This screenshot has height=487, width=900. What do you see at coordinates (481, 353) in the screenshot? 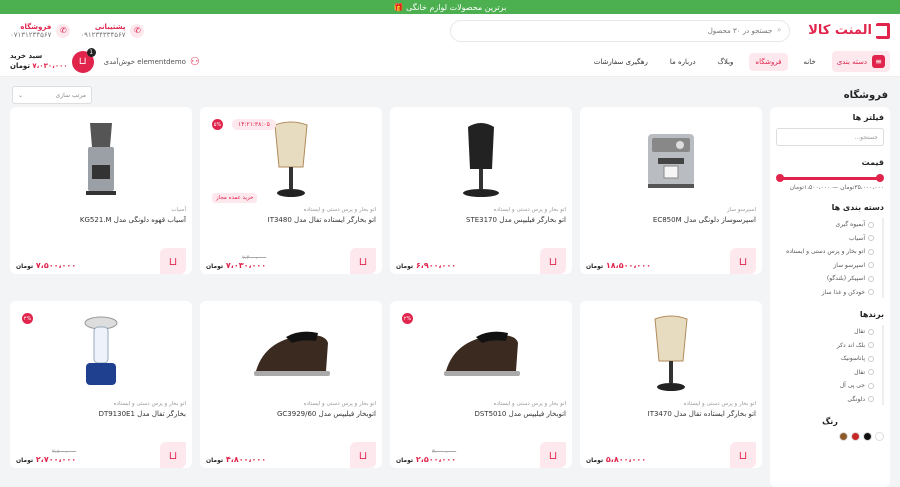
I see `steam-iron-image: ۲%` at bounding box center [481, 353].